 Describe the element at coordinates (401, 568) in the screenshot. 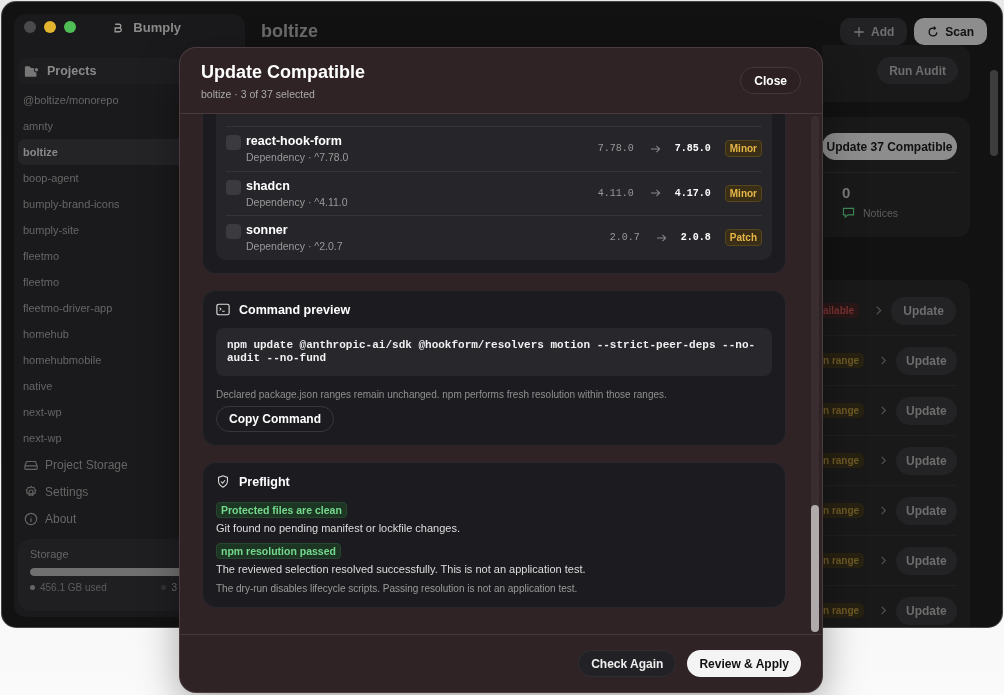

I see `check-text: The reviewed selection resolved successfully. This is not an application test.` at that location.